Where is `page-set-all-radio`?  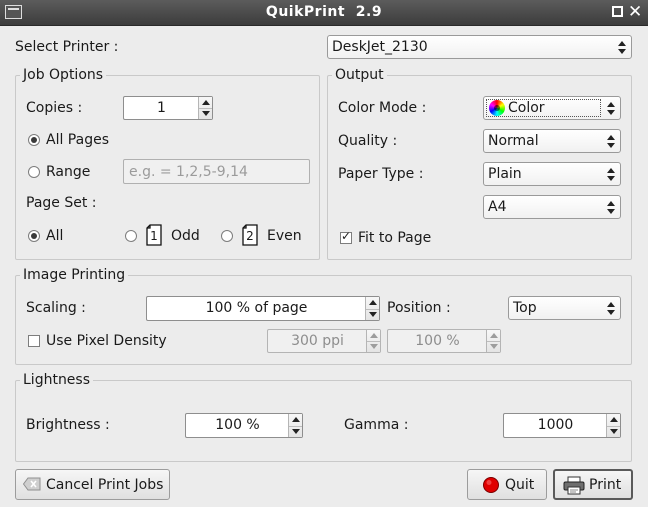
page-set-all-radio is located at coordinates (34, 236).